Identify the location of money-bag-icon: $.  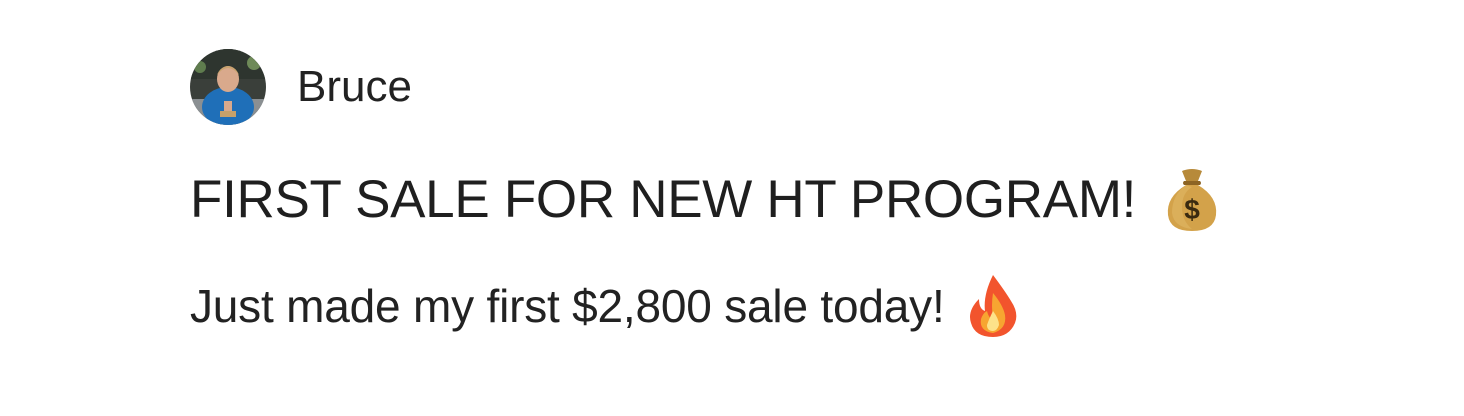
(1192, 199).